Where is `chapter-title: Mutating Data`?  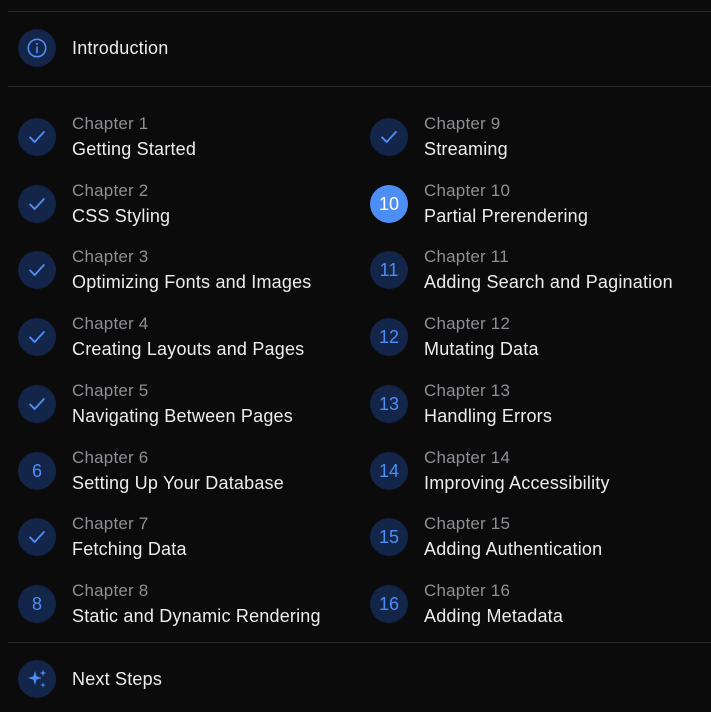 chapter-title: Mutating Data is located at coordinates (481, 349).